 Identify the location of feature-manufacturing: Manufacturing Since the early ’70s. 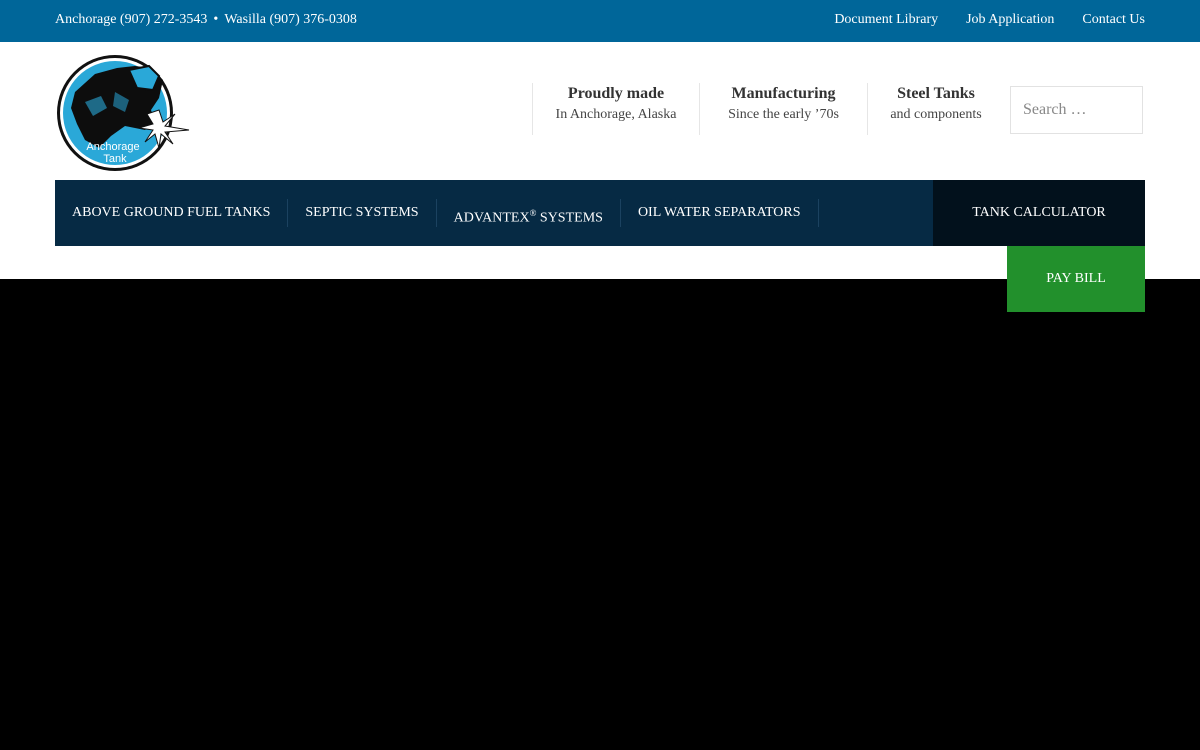
(783, 109).